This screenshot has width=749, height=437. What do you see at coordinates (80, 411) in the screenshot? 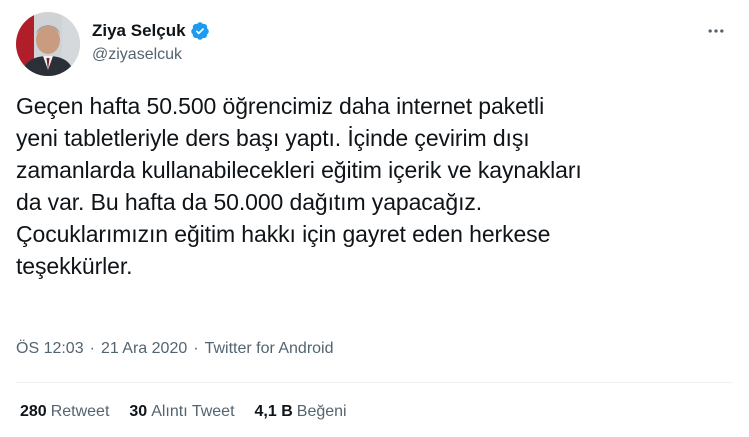
I see `retweets-label: Retweet` at bounding box center [80, 411].